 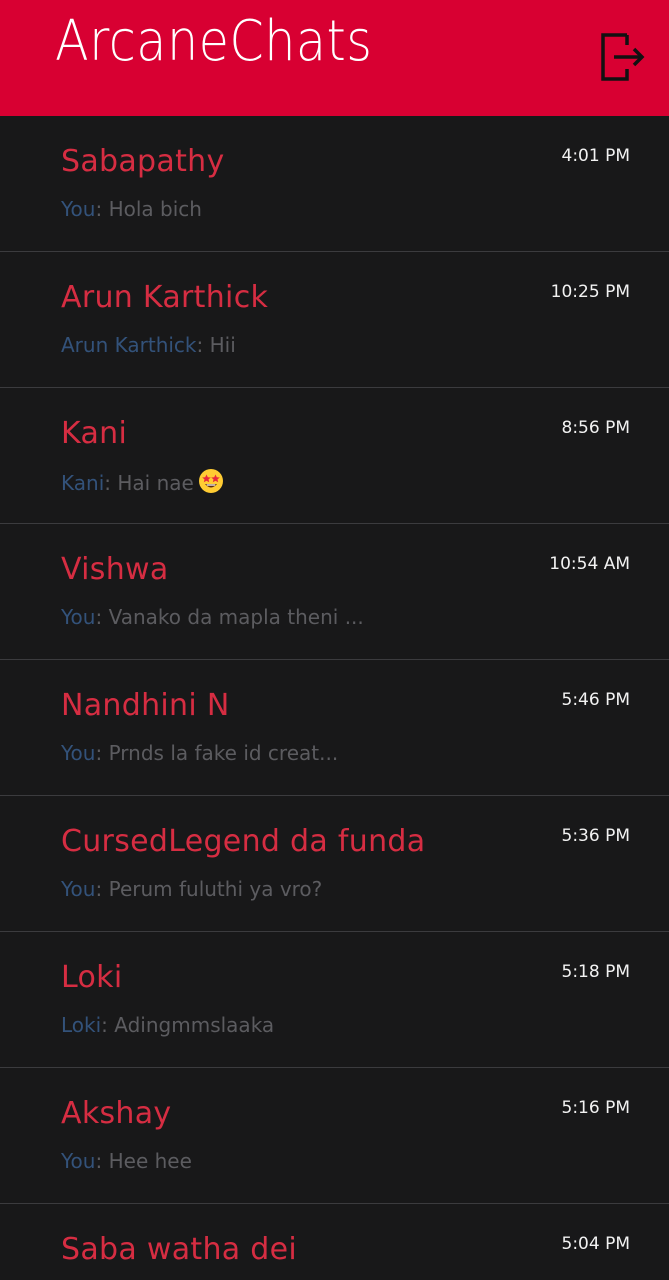 What do you see at coordinates (215, 889) in the screenshot?
I see `preview-text: Perum fuluthi ya vro?` at bounding box center [215, 889].